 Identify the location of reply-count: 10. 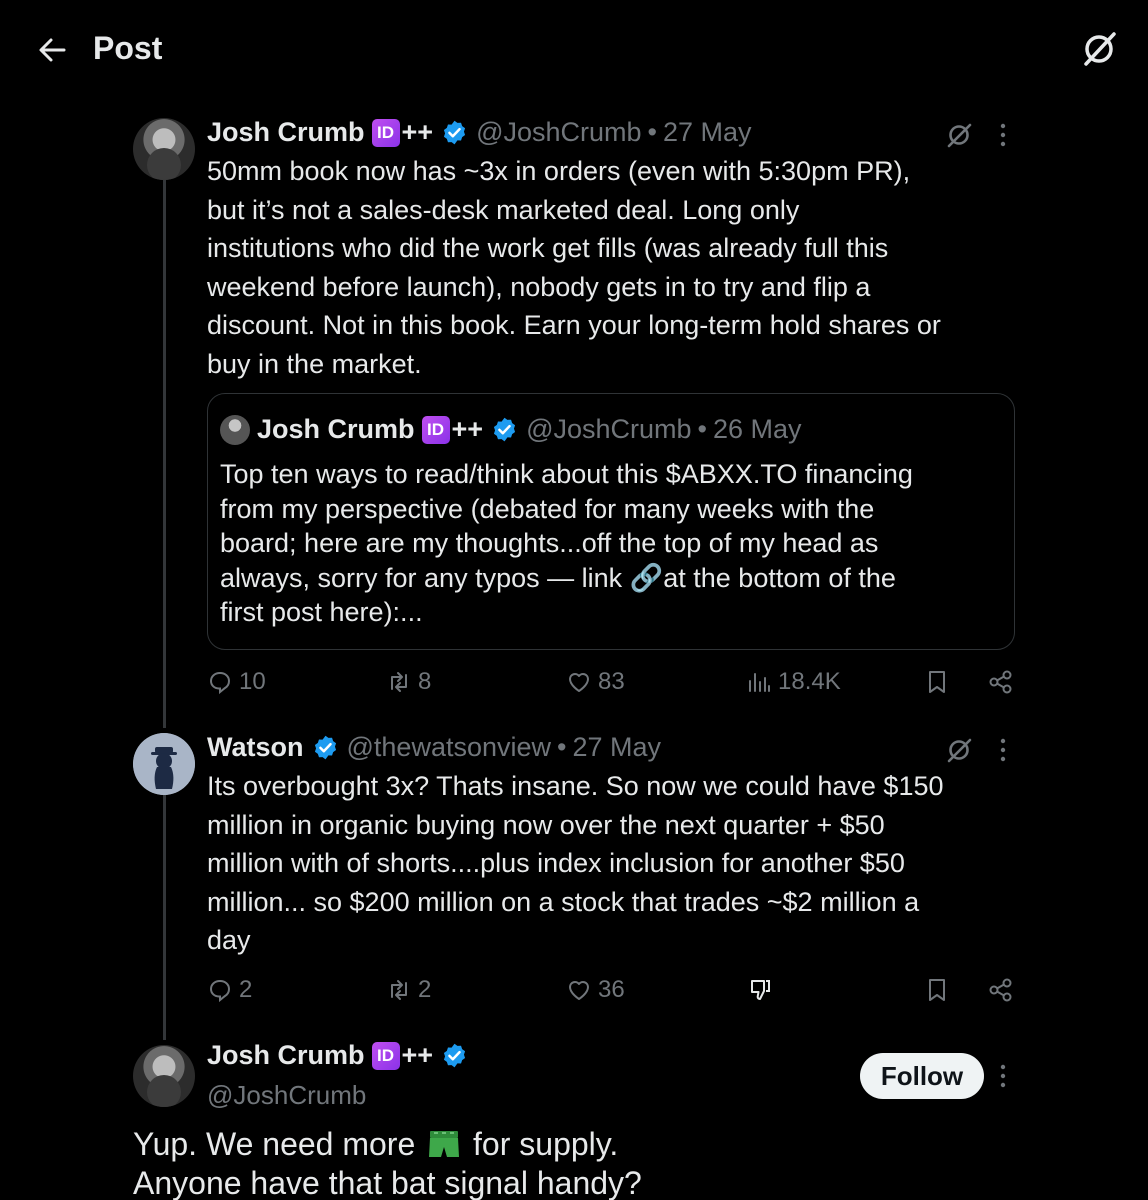
(252, 681).